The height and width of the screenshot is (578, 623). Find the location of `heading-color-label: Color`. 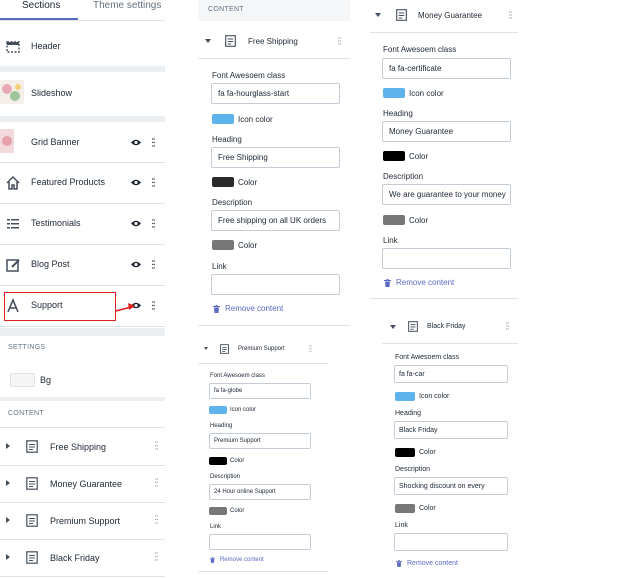

heading-color-label: Color is located at coordinates (237, 461).